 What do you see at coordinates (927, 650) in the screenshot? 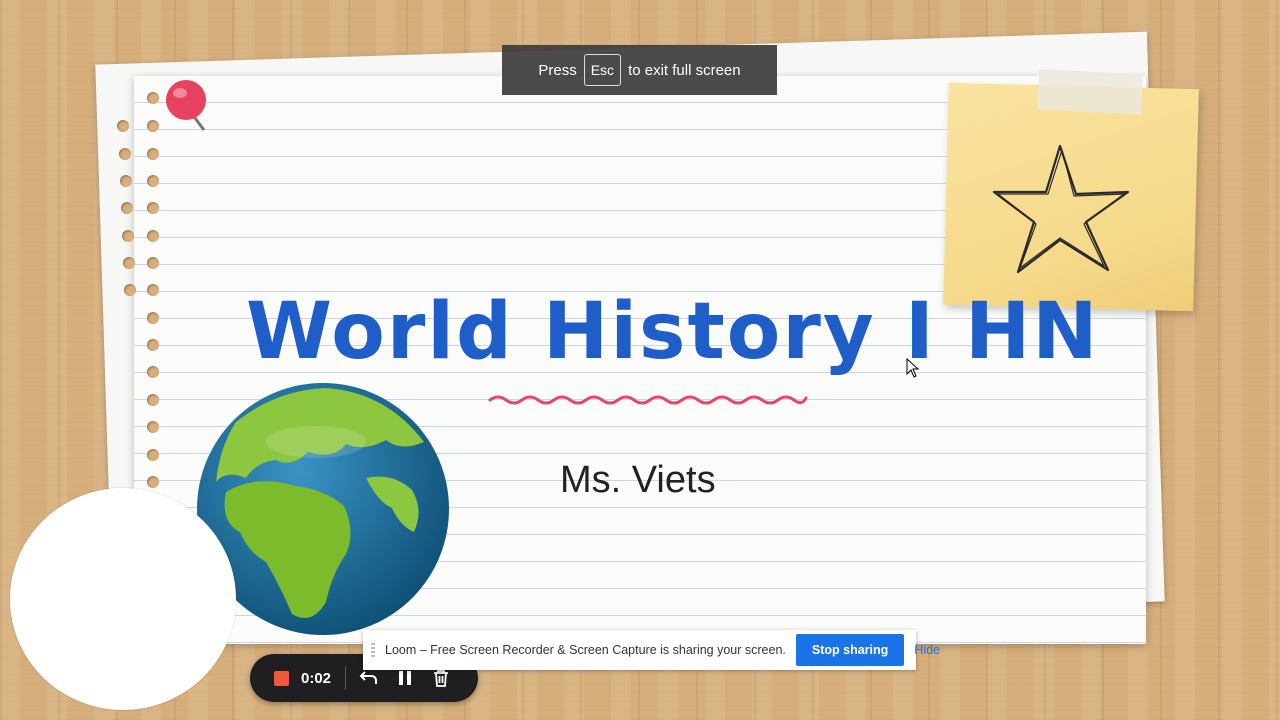
I see `hide-button: Hide` at bounding box center [927, 650].